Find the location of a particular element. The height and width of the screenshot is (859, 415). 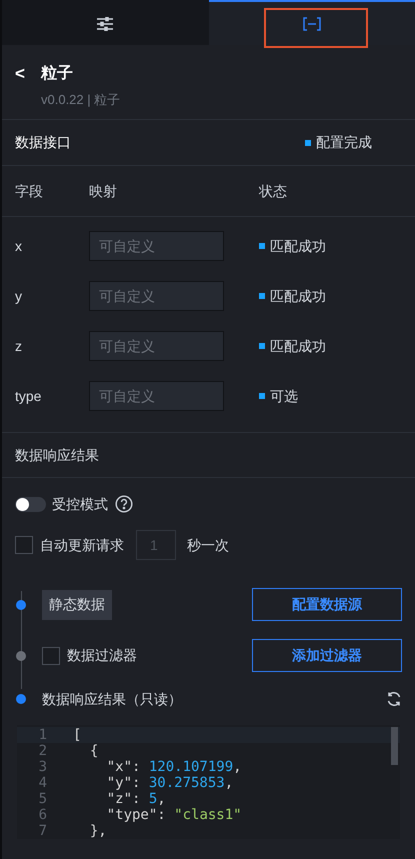

tab is located at coordinates (311, 22).